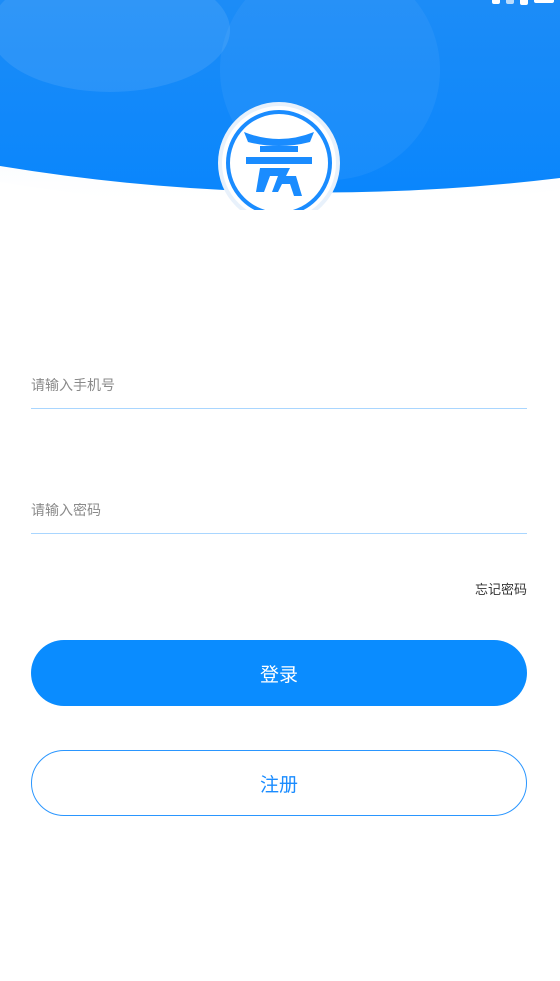 The height and width of the screenshot is (981, 560). I want to click on status-bar-icons, so click(523, 3).